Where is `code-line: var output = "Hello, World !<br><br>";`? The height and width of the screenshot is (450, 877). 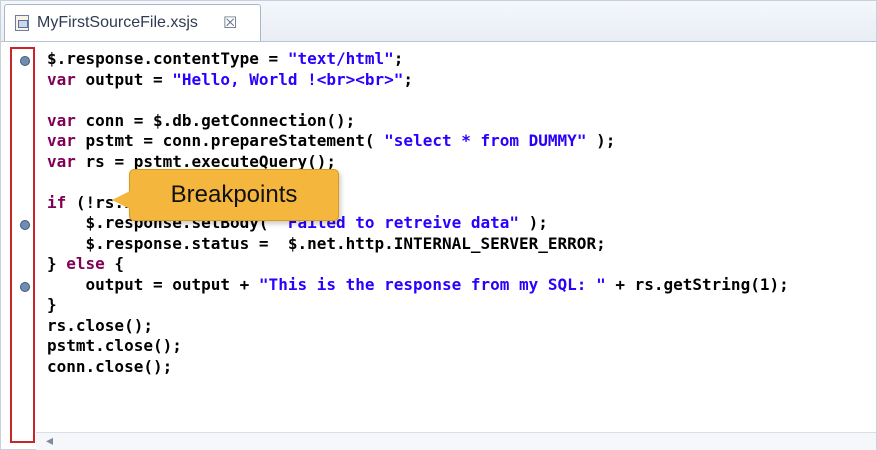 code-line: var output = "Hello, World !<br><br>"; is located at coordinates (457, 80).